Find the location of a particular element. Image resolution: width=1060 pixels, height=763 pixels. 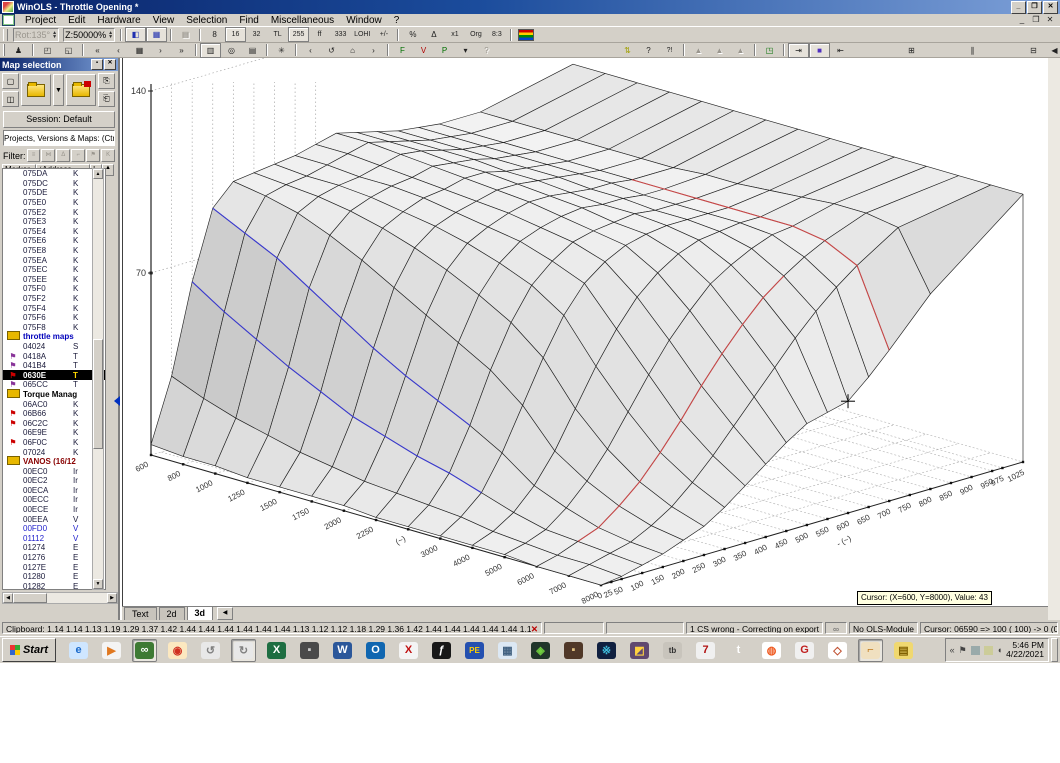

map-row: ⚑ 06F0C K is located at coordinates (54, 443).